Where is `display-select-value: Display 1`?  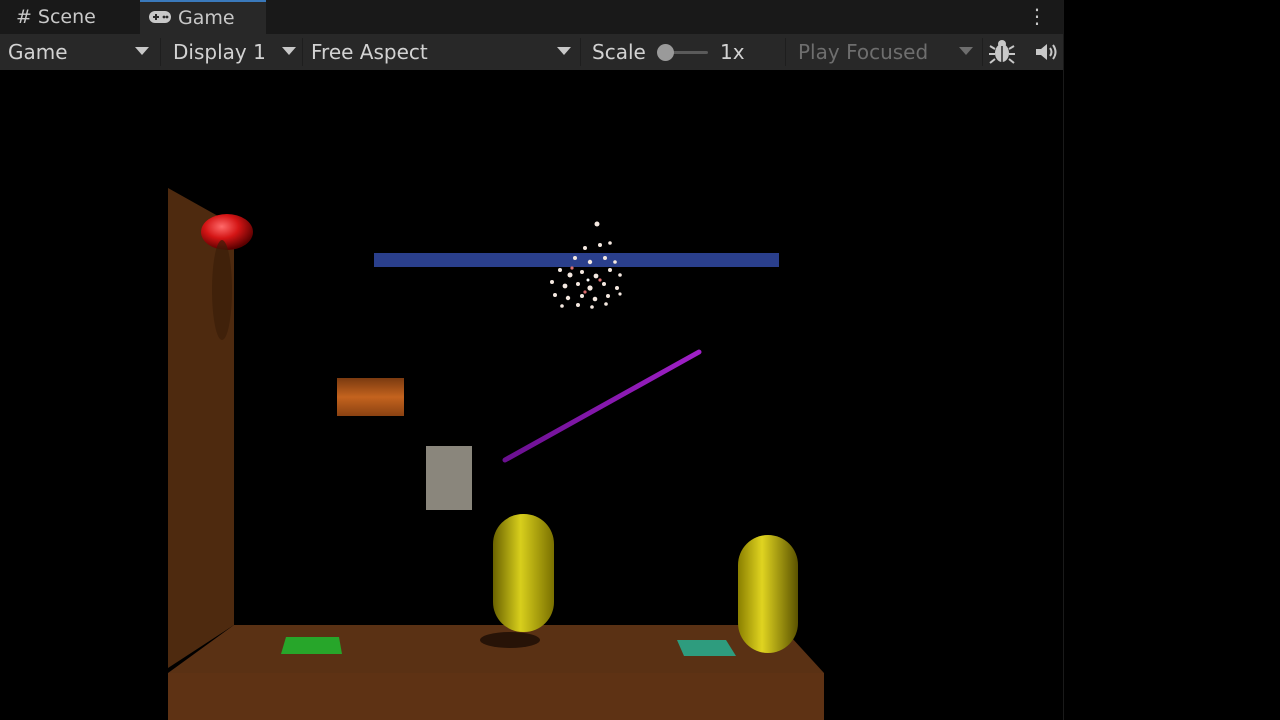
display-select-value: Display 1 is located at coordinates (219, 52).